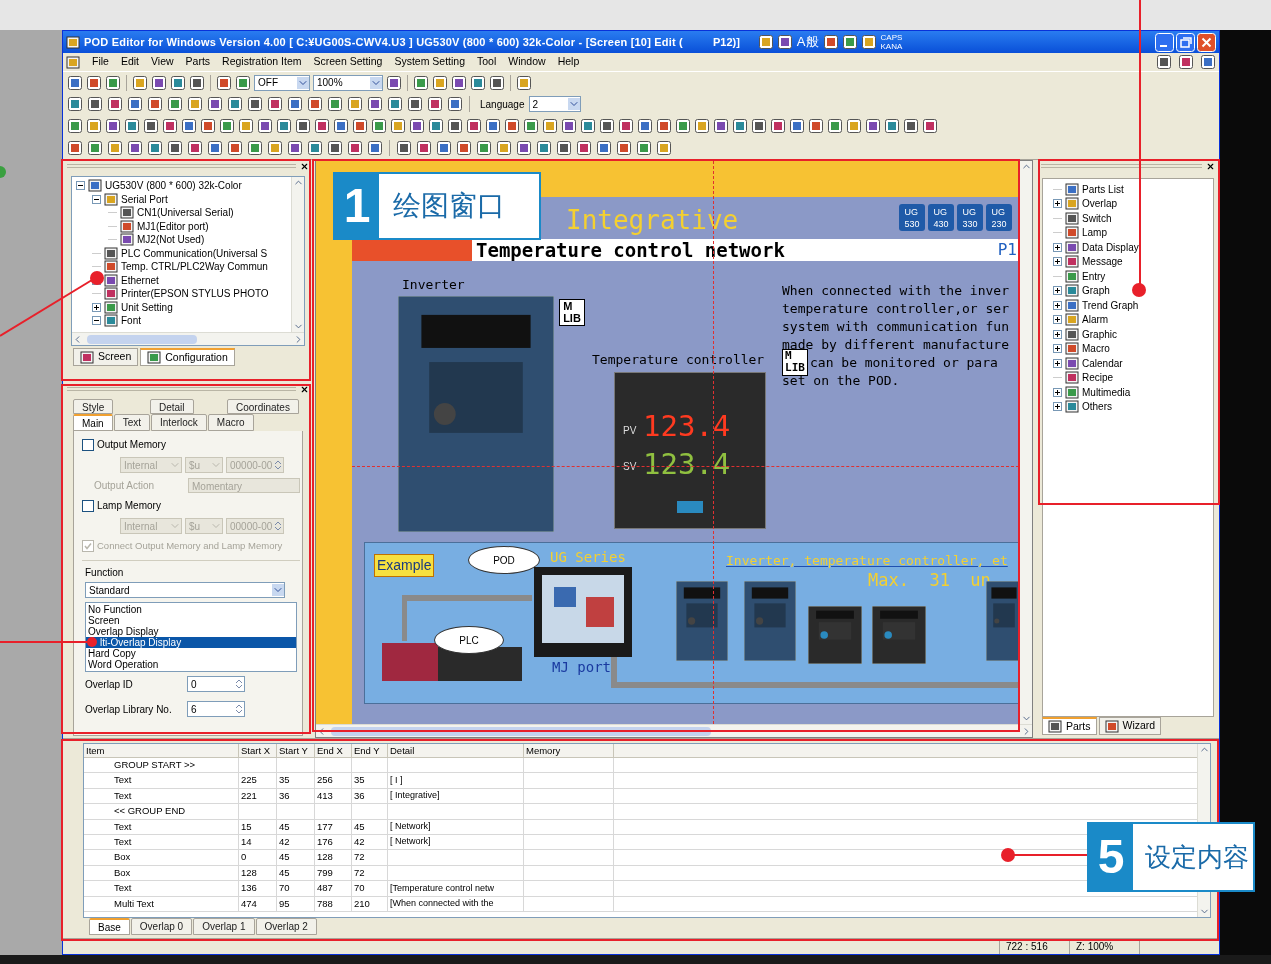 The width and height of the screenshot is (1271, 964). What do you see at coordinates (249, 872) in the screenshot?
I see `table-cell-text: 128` at bounding box center [249, 872].